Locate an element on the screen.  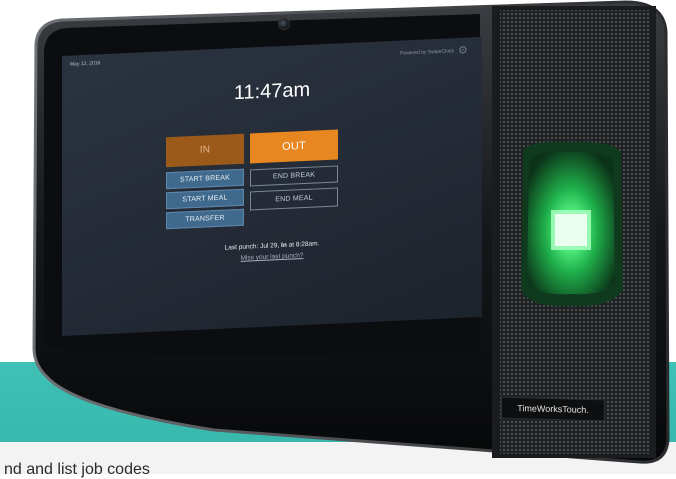
start-meal-button: START MEAL is located at coordinates (205, 199).